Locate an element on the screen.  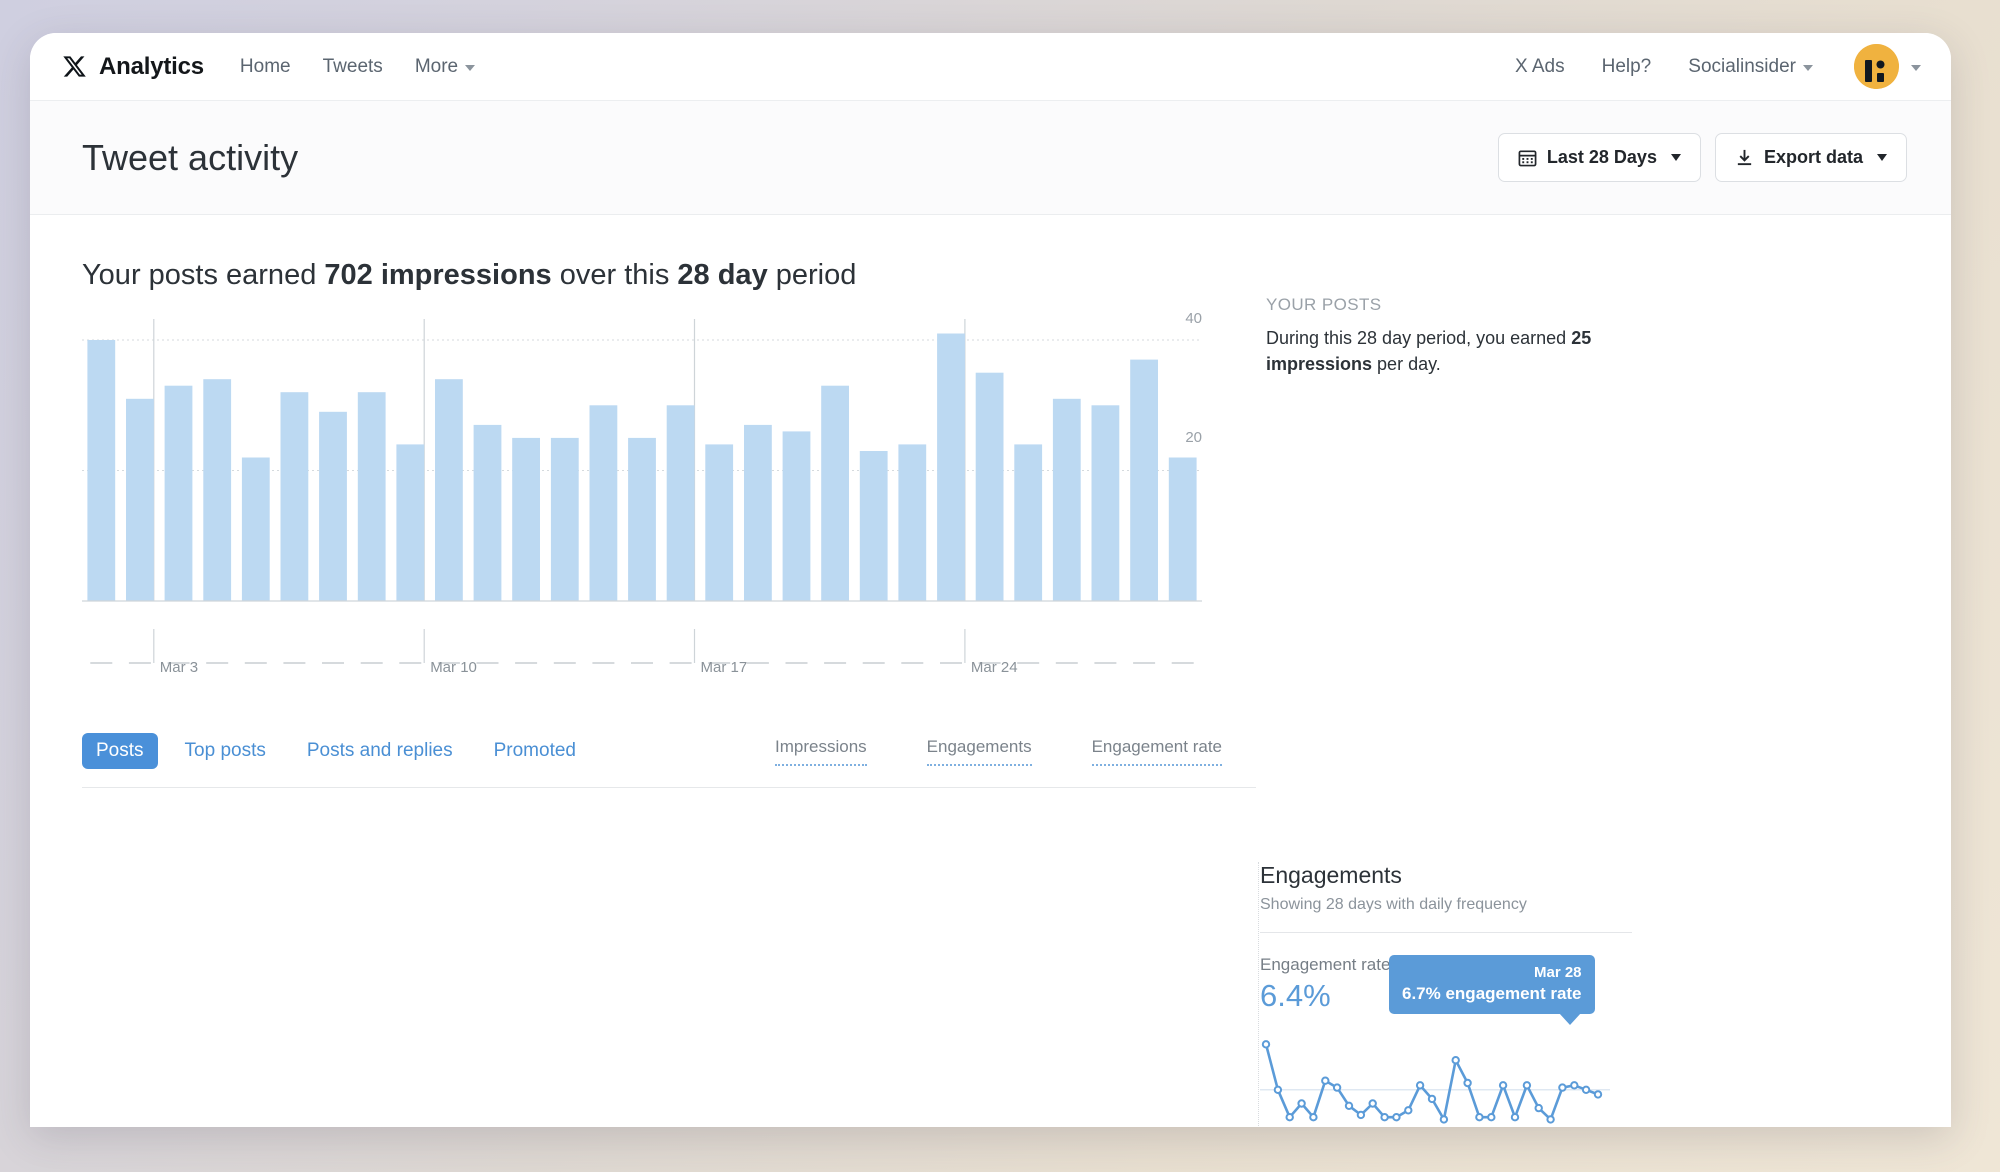
tab-top-posts-label: Top posts is located at coordinates (225, 750).